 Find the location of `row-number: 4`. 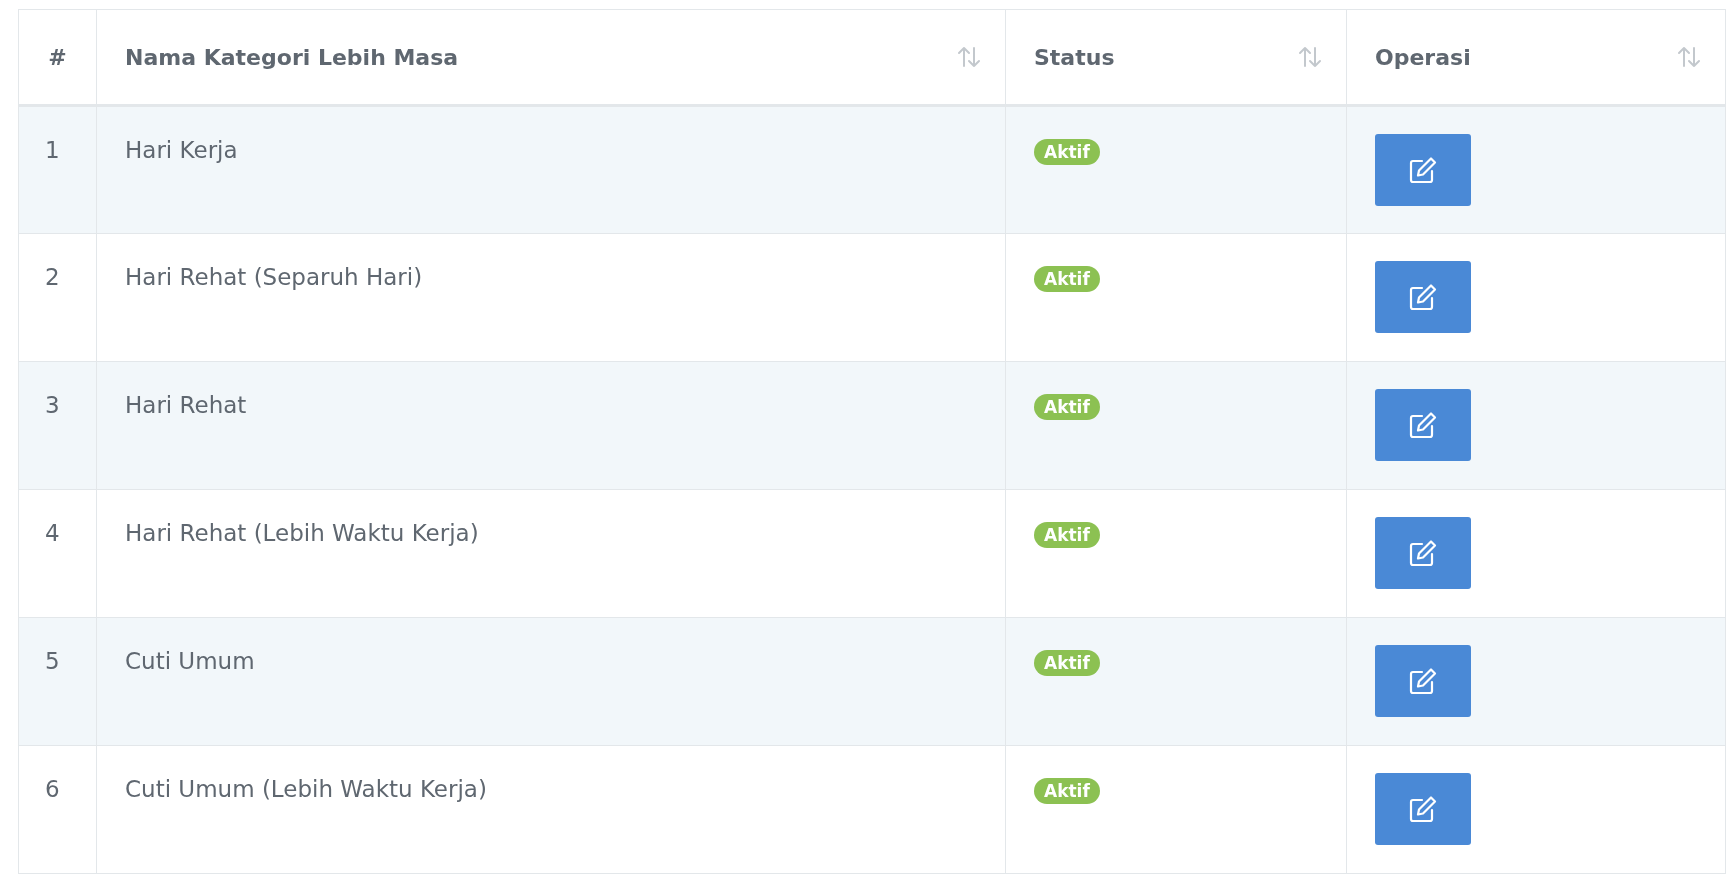

row-number: 4 is located at coordinates (52, 533).